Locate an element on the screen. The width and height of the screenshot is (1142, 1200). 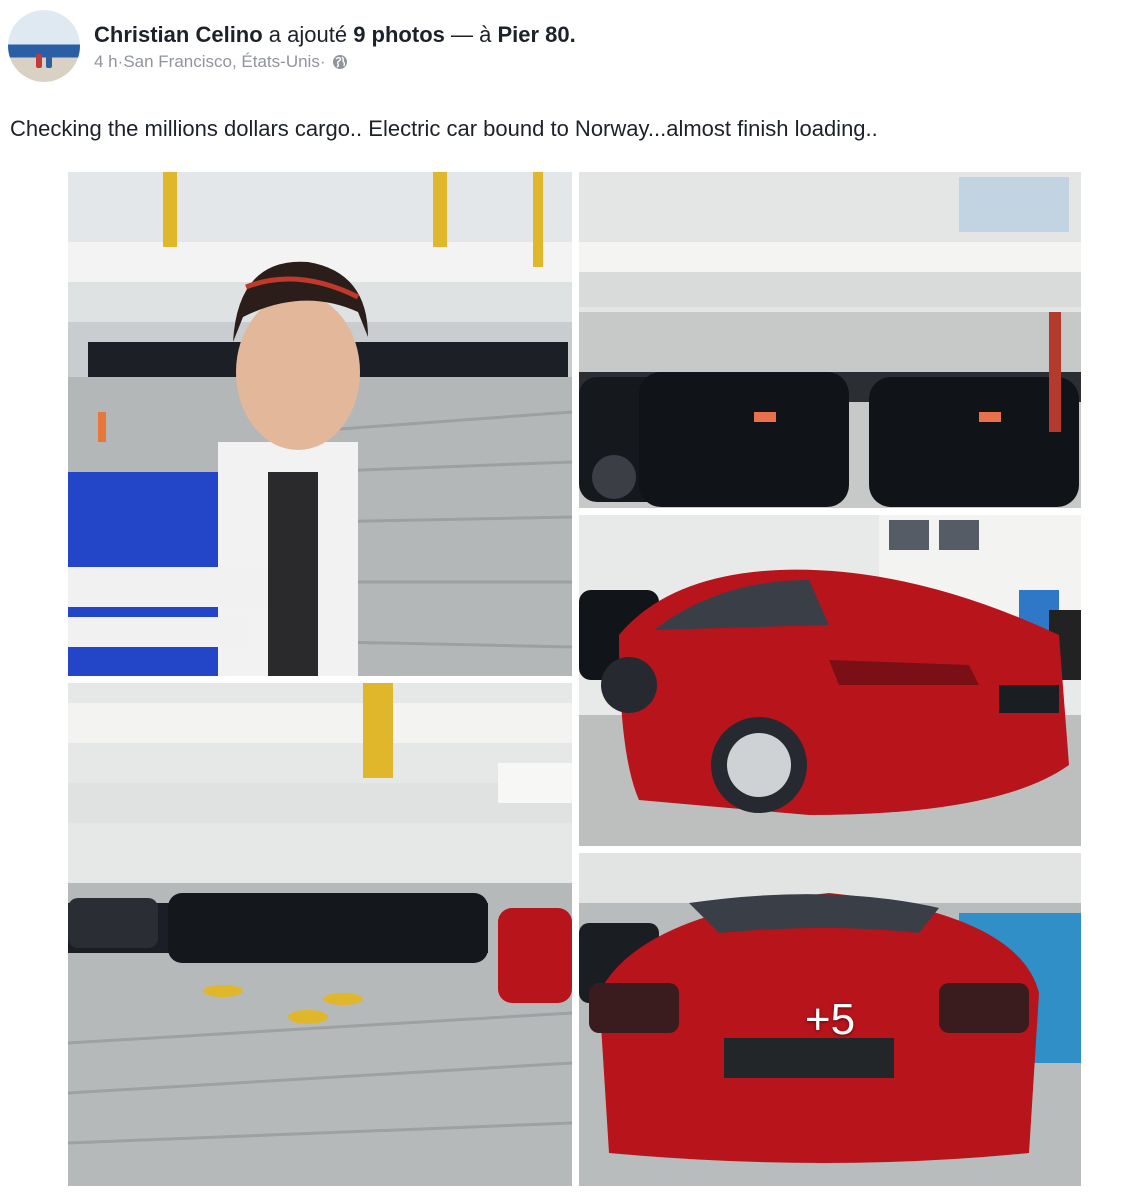
photo-red-car-rear: +5 is located at coordinates (830, 1019).